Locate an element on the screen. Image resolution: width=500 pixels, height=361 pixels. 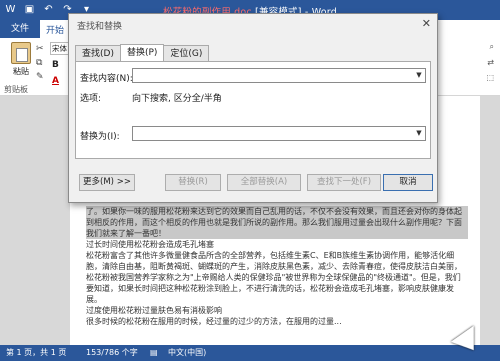
paste-button: 粘贴 is located at coordinates (21, 59).